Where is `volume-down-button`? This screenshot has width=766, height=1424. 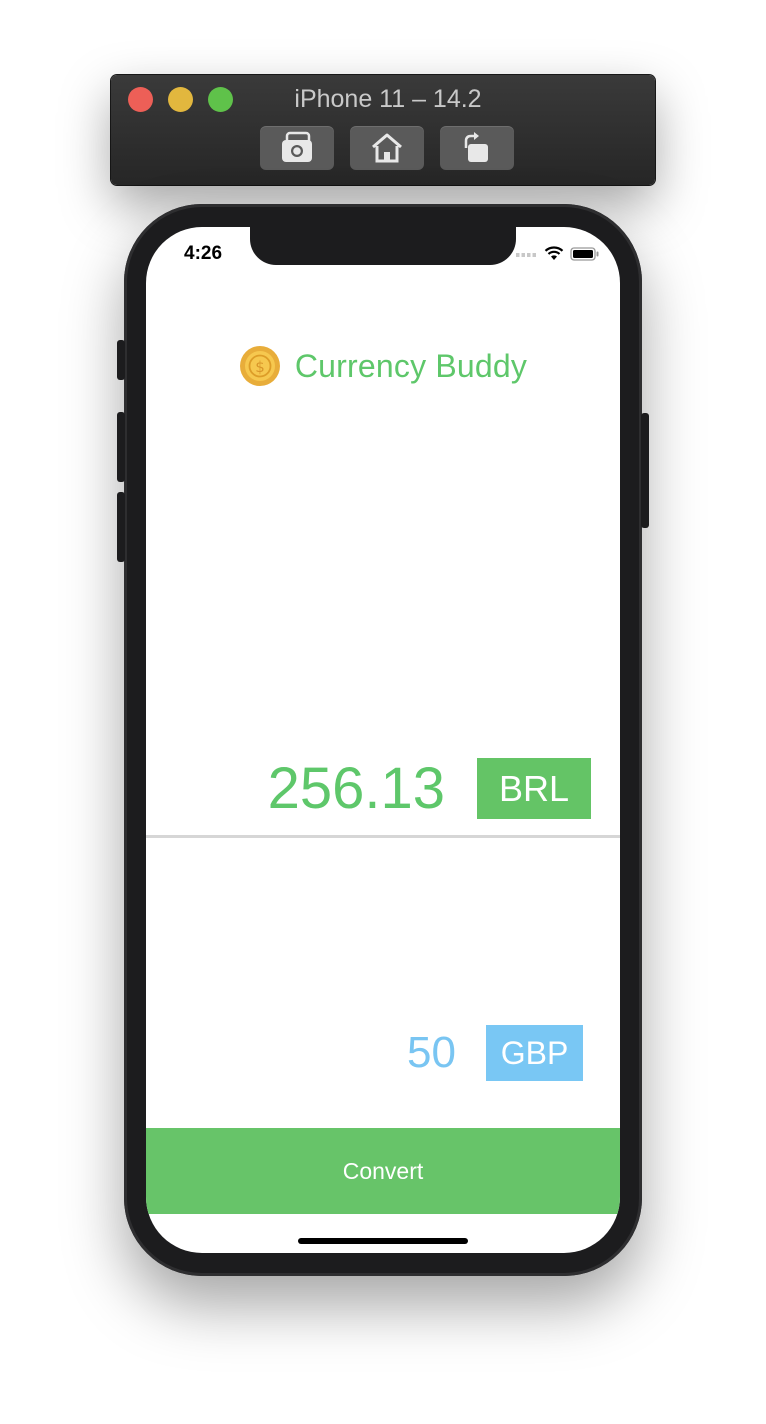
volume-down-button is located at coordinates (121, 527).